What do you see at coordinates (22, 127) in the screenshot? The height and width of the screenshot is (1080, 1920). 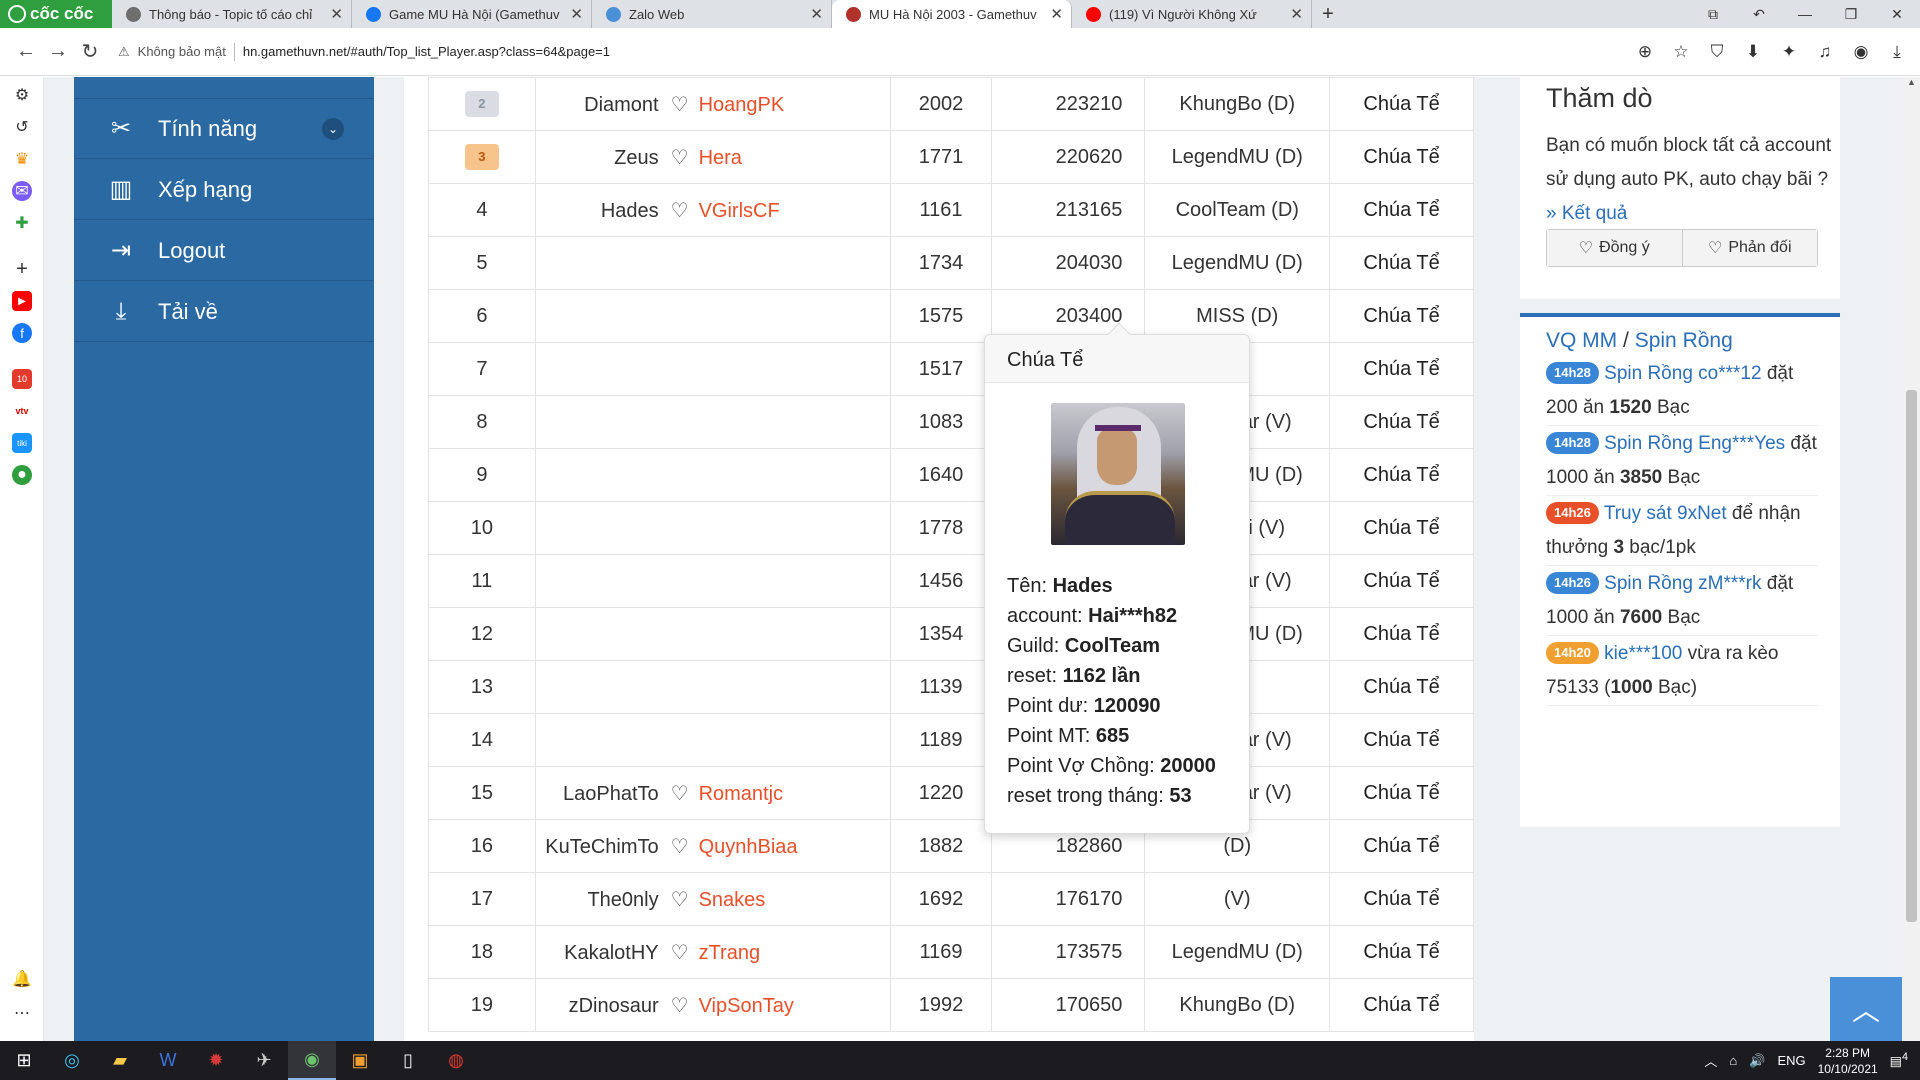 I see `history-icon: ↺` at bounding box center [22, 127].